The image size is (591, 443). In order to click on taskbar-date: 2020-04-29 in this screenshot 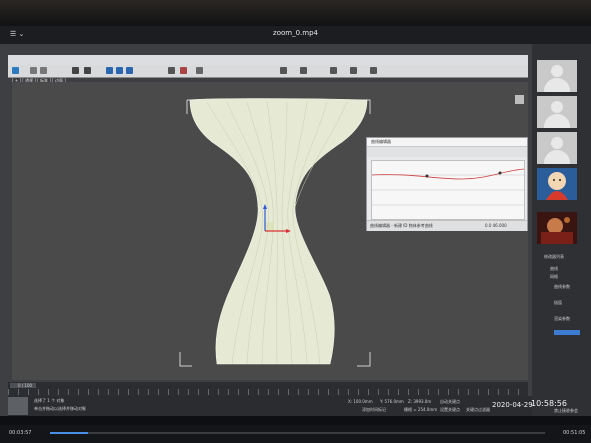, I will do `click(512, 405)`.